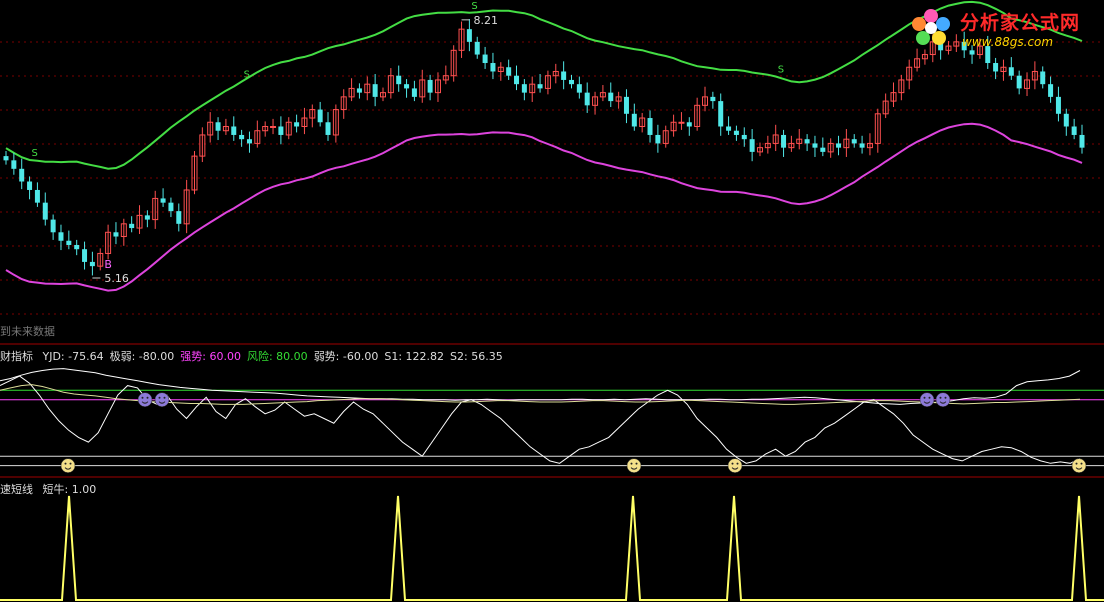 Image resolution: width=1104 pixels, height=602 pixels. Describe the element at coordinates (476, 356) in the screenshot. I see `legend-item: S2: 56.35` at that location.